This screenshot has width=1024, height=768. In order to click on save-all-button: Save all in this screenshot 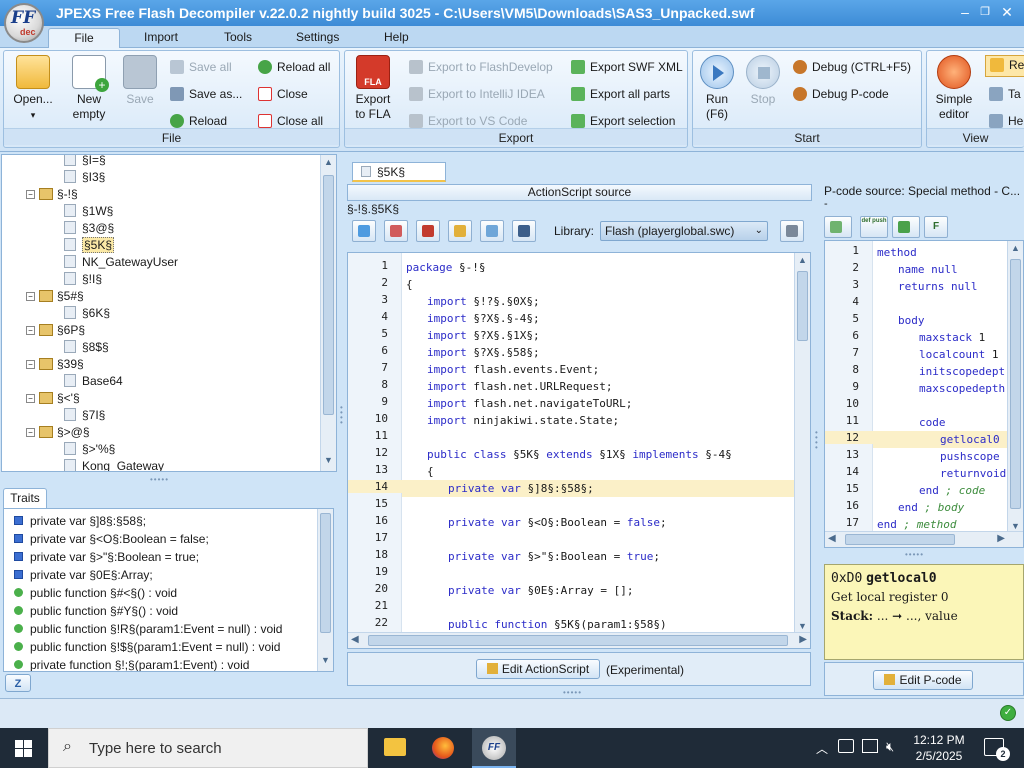, I will do `click(201, 67)`.